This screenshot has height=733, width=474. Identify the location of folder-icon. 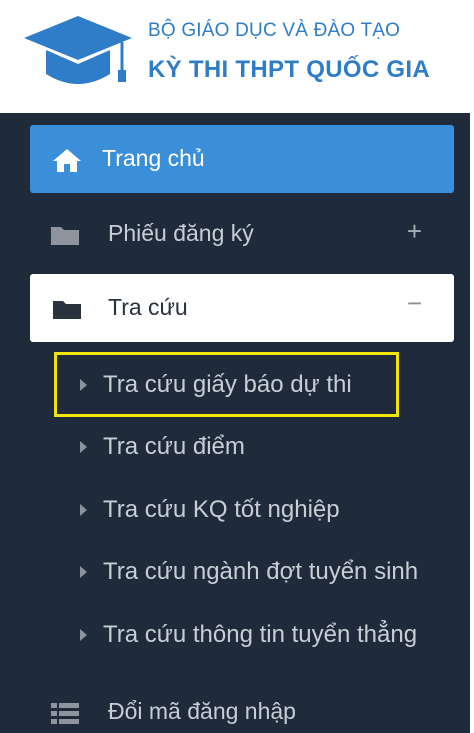
(65, 236).